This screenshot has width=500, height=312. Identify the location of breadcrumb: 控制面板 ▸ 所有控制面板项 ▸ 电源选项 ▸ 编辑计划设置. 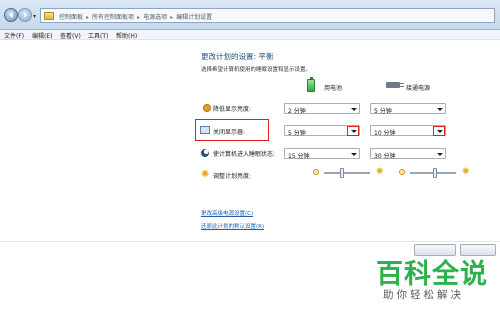
(135, 16).